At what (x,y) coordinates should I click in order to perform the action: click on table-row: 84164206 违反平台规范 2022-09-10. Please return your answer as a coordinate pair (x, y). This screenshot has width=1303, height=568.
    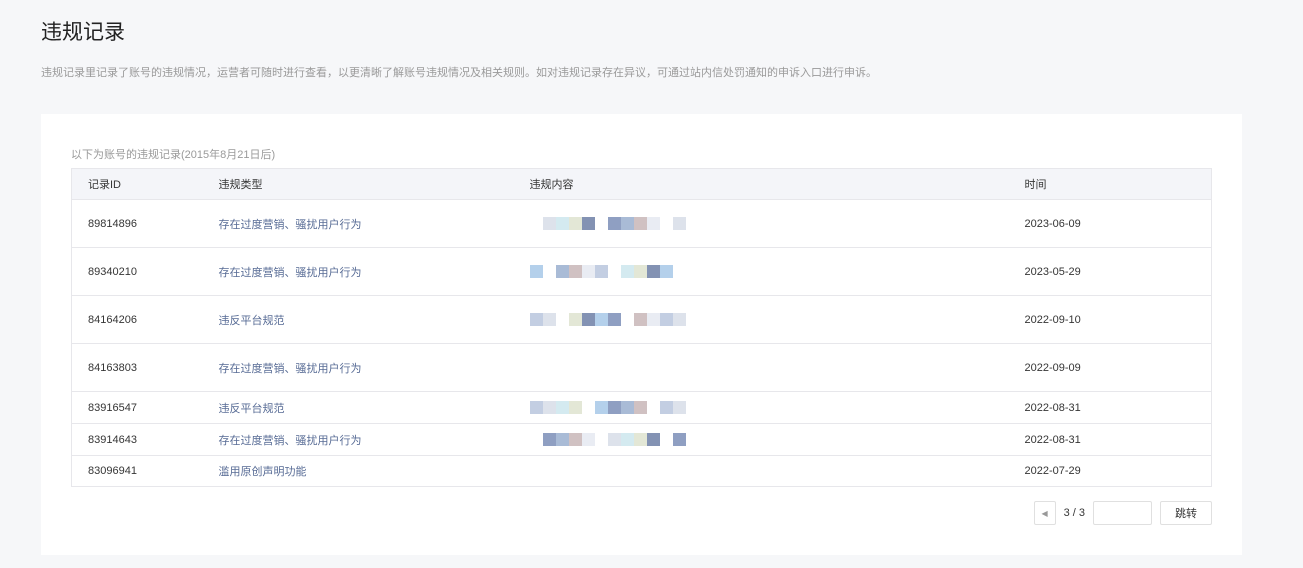
    Looking at the image, I should click on (641, 319).